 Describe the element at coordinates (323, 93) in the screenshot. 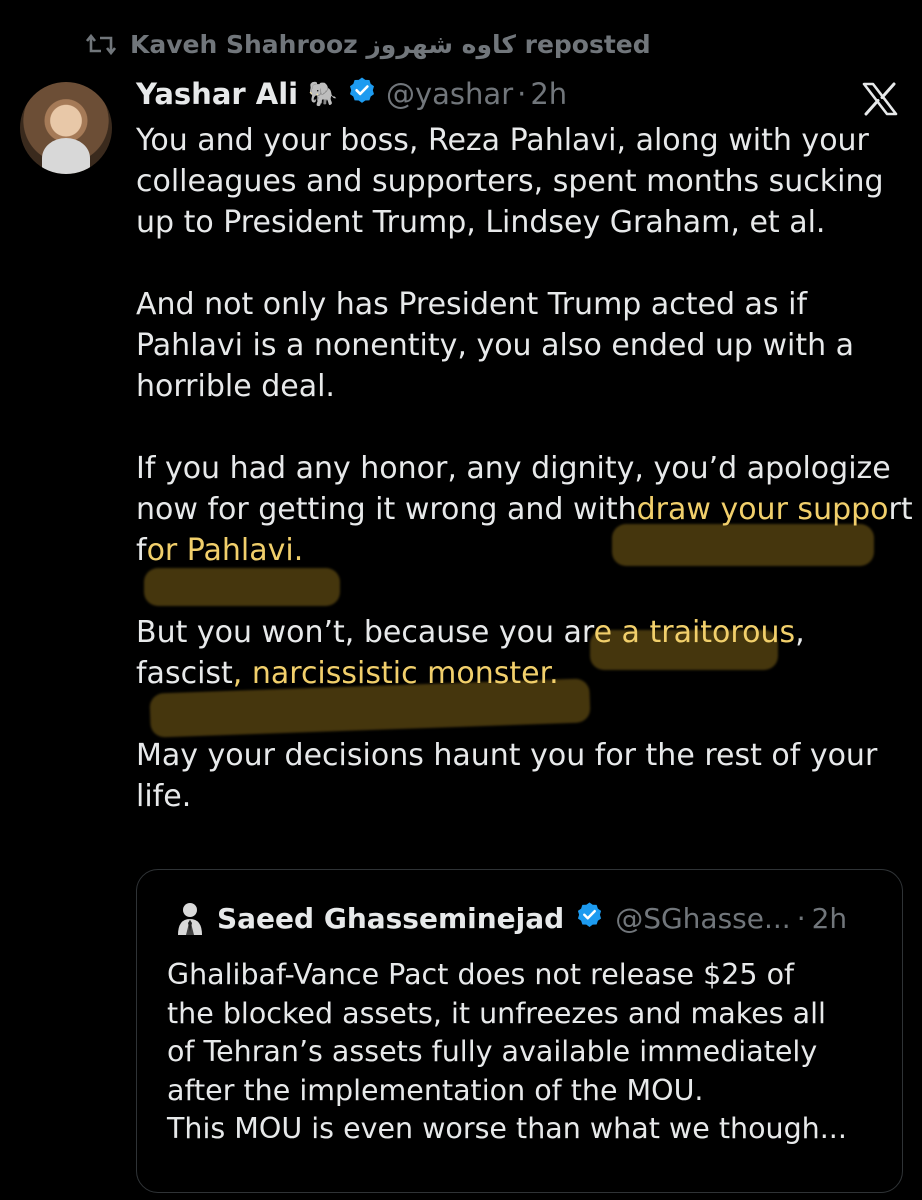

I see `elephant-emoji: 🐘` at that location.